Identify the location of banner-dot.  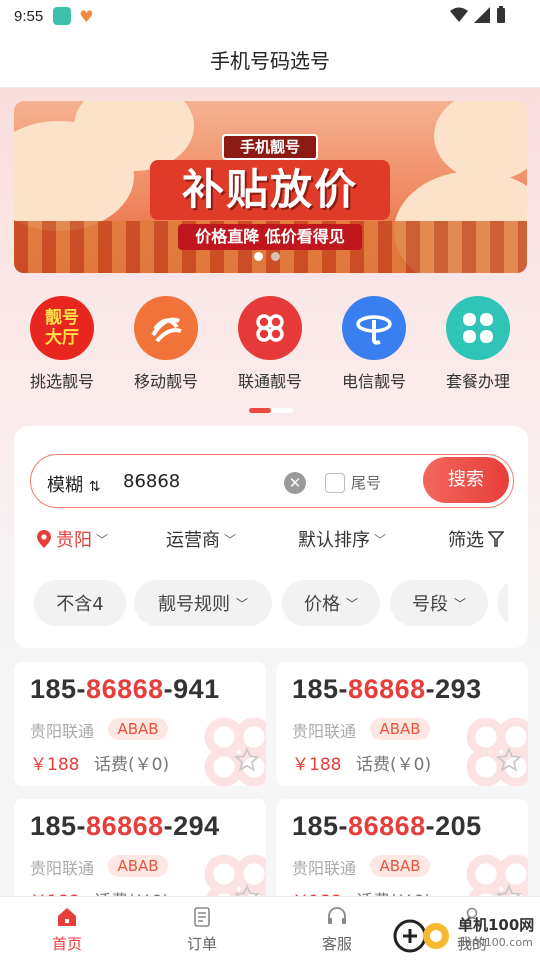
(275, 256).